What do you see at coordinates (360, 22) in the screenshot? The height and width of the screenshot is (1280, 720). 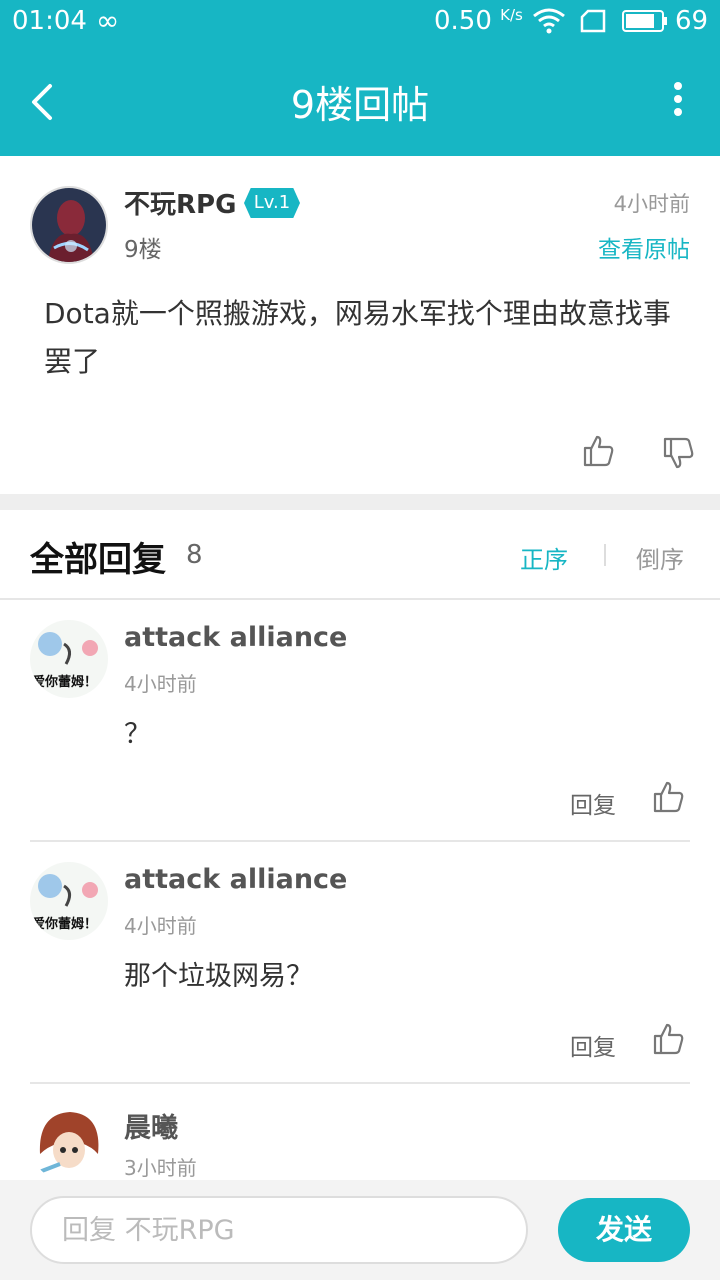 I see `status-bar: 01:04 ∞ 0.50 K/s 69` at bounding box center [360, 22].